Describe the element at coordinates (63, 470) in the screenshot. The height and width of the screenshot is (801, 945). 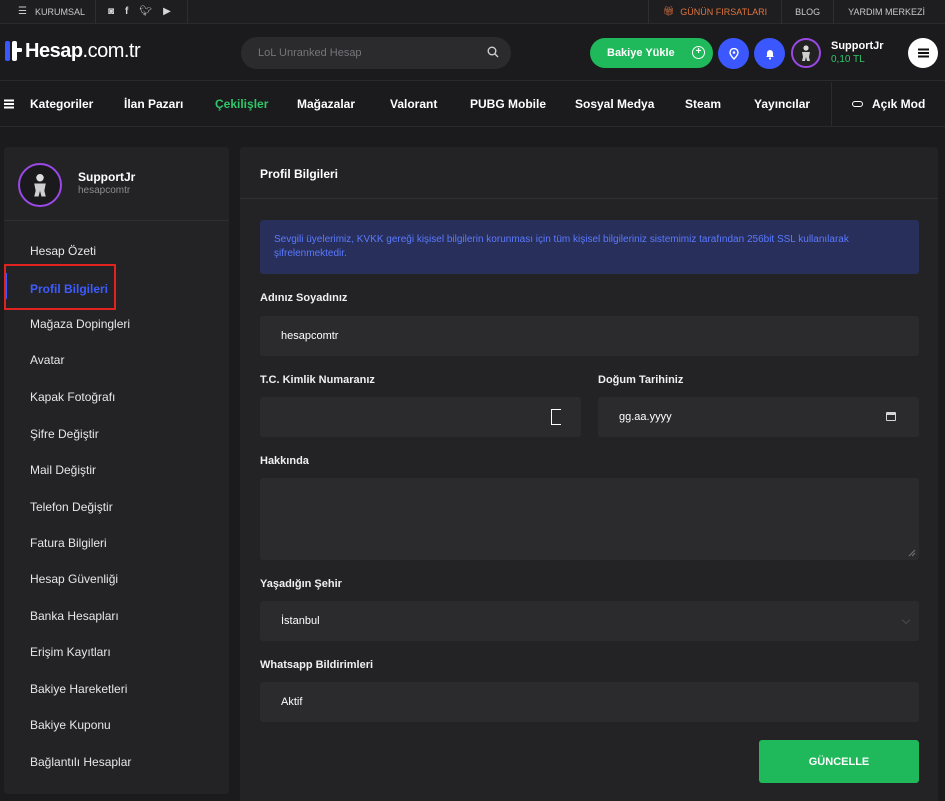
I see `sidebar-item-mail-degistir: Mail Değiştir` at that location.